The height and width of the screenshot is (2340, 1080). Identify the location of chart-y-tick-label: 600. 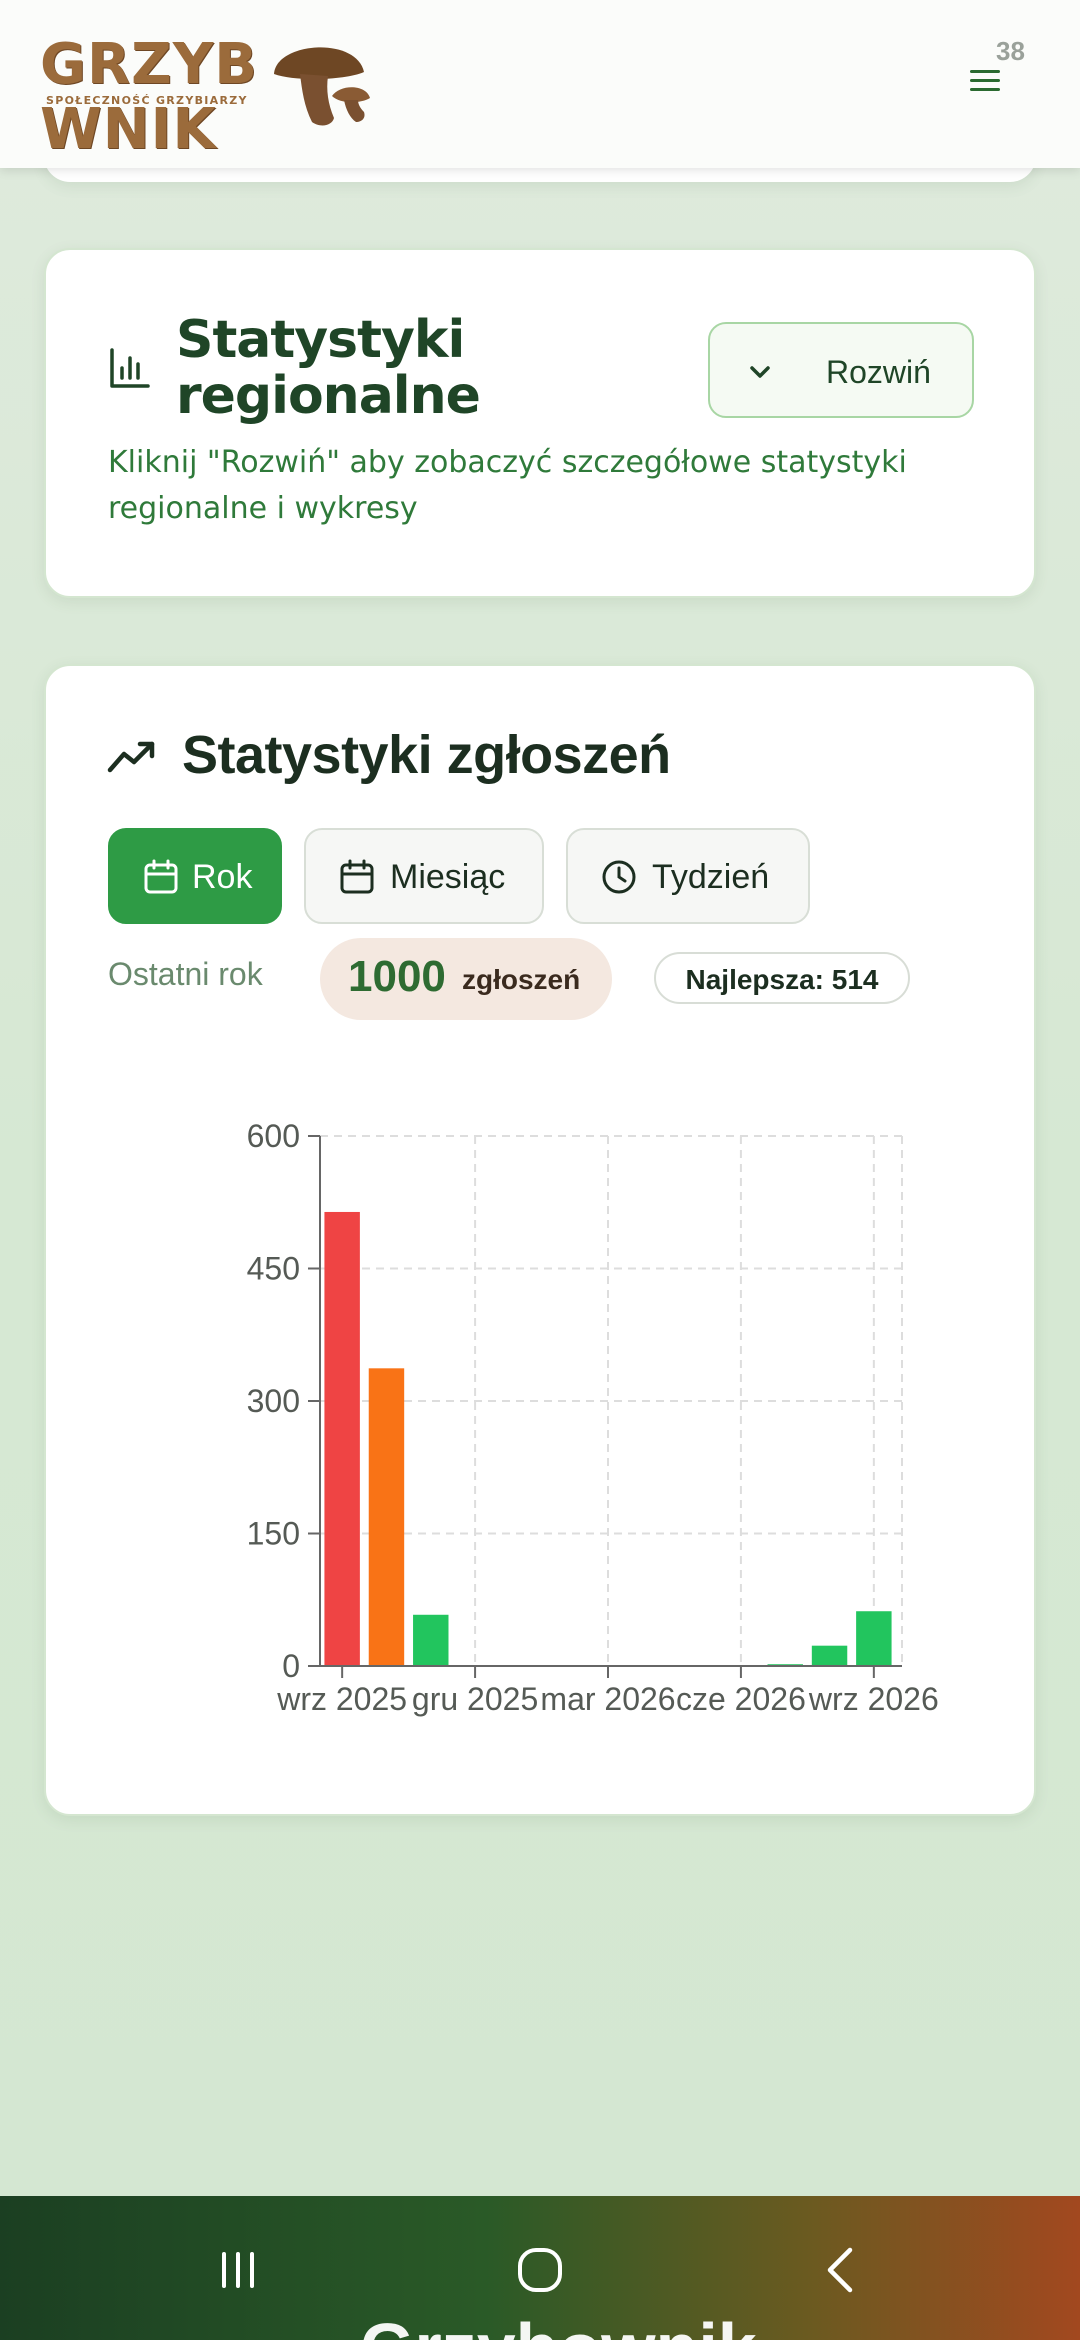
(273, 1136).